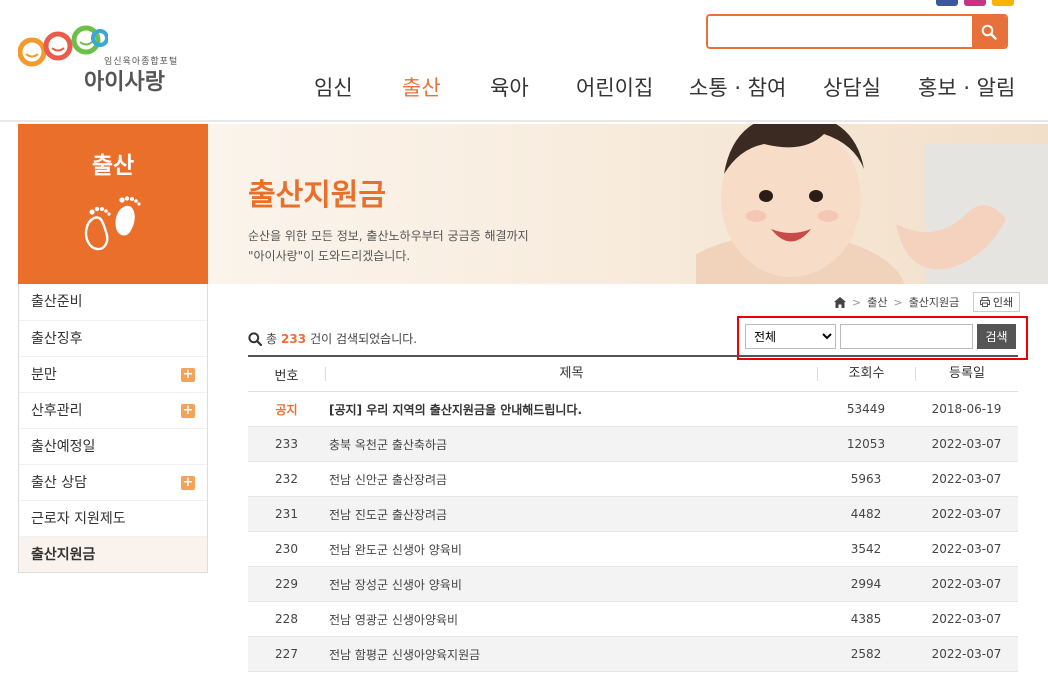  I want to click on row-title-link: 전남 완도군 신생아 양육비, so click(571, 549).